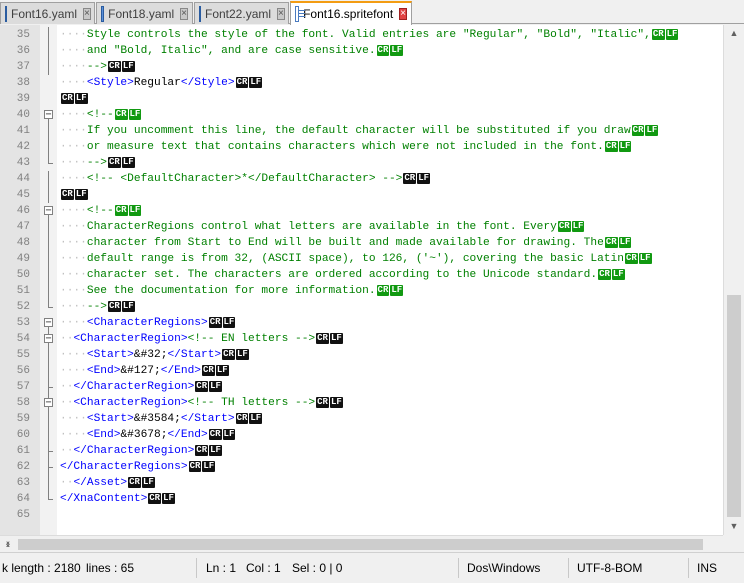 This screenshot has width=744, height=583. I want to click on line-number: 55, so click(23, 355).